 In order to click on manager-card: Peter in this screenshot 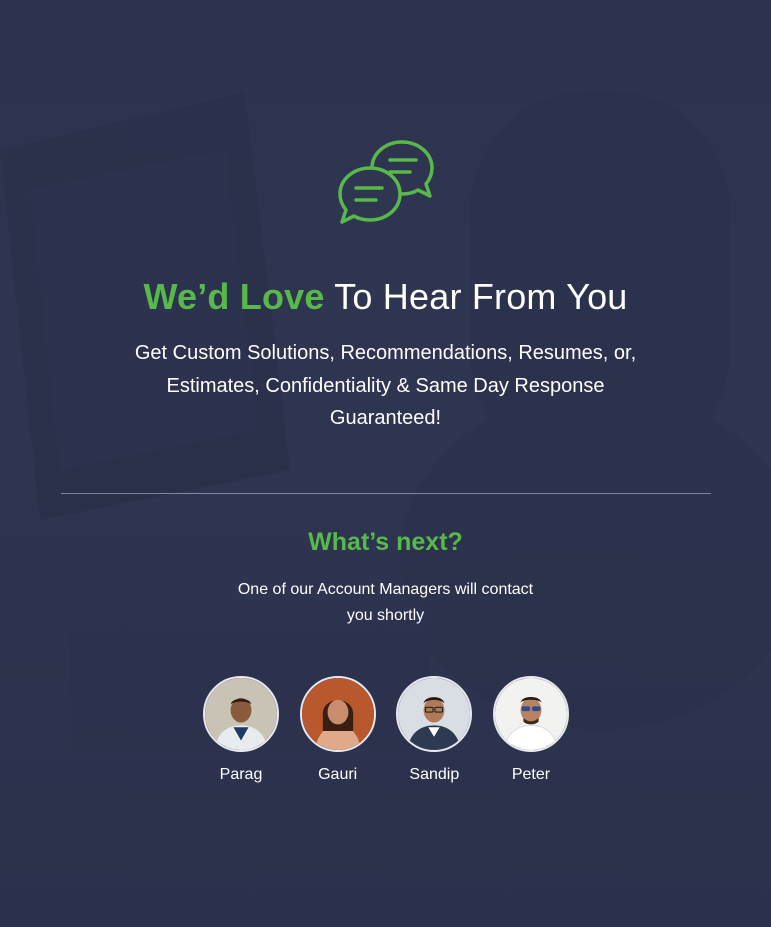, I will do `click(531, 730)`.